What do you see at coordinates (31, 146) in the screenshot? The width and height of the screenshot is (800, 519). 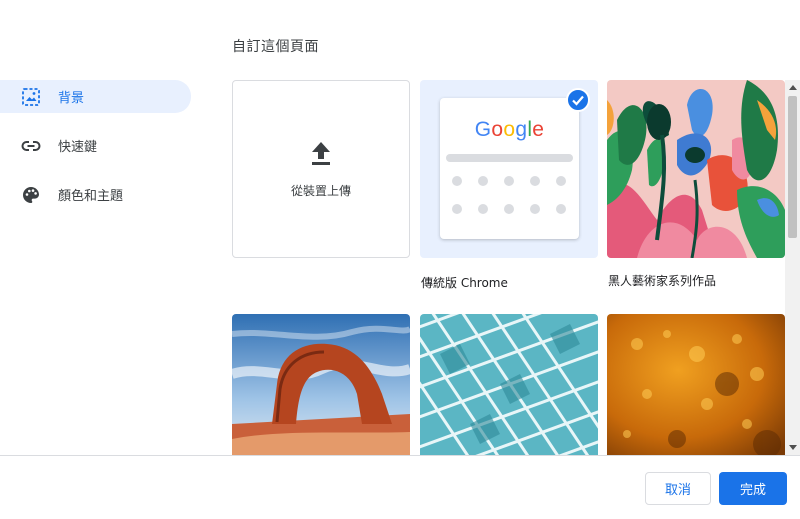 I see `link-icon` at bounding box center [31, 146].